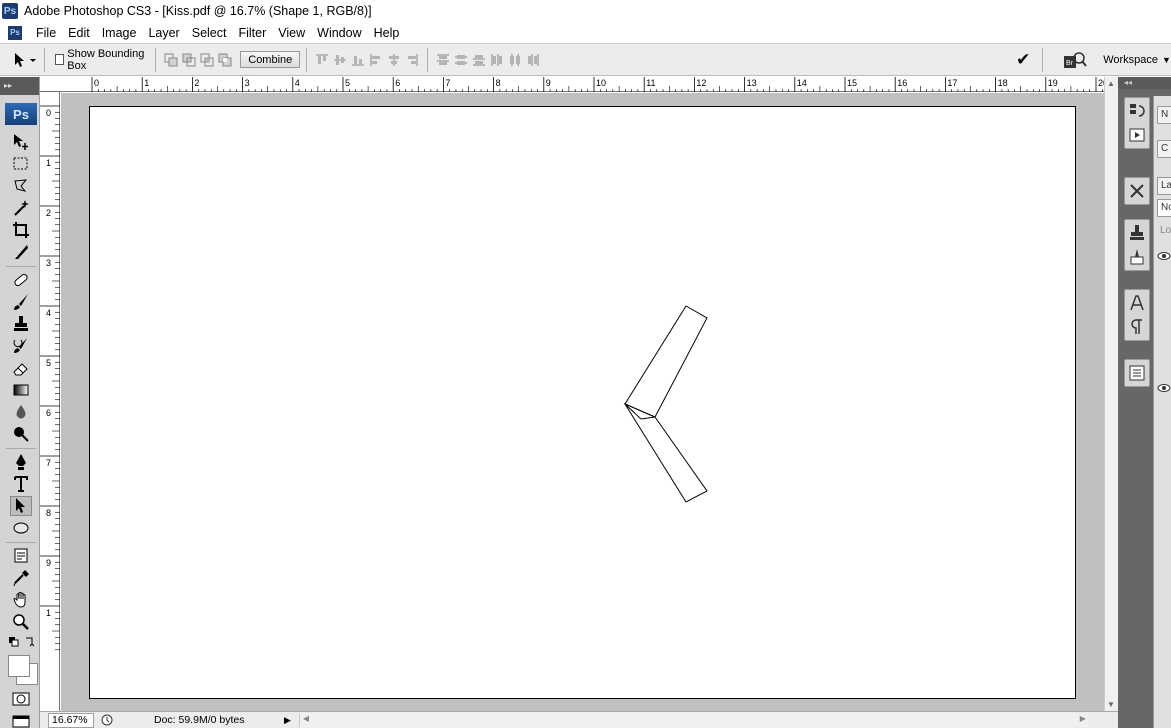 The height and width of the screenshot is (728, 1171). Describe the element at coordinates (394, 60) in the screenshot. I see `align-horizontal-centers-icon` at that location.